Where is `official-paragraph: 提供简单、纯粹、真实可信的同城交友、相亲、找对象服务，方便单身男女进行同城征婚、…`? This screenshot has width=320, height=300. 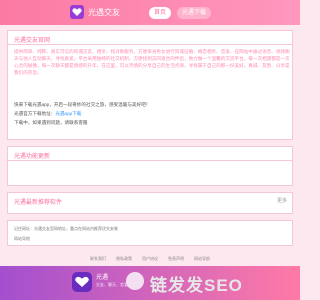
official-paragraph: 提供简单、纯粹、真实可信的同城交友、相亲、找对象服务，方便单身男女进行同城征婚、… is located at coordinates (152, 62).